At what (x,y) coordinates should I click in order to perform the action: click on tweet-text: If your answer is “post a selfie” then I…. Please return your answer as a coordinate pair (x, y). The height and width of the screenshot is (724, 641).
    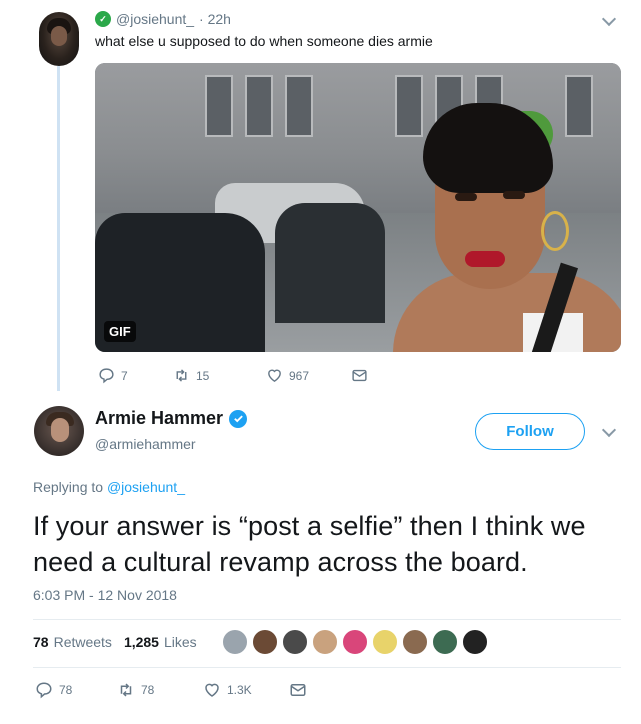
    Looking at the image, I should click on (309, 544).